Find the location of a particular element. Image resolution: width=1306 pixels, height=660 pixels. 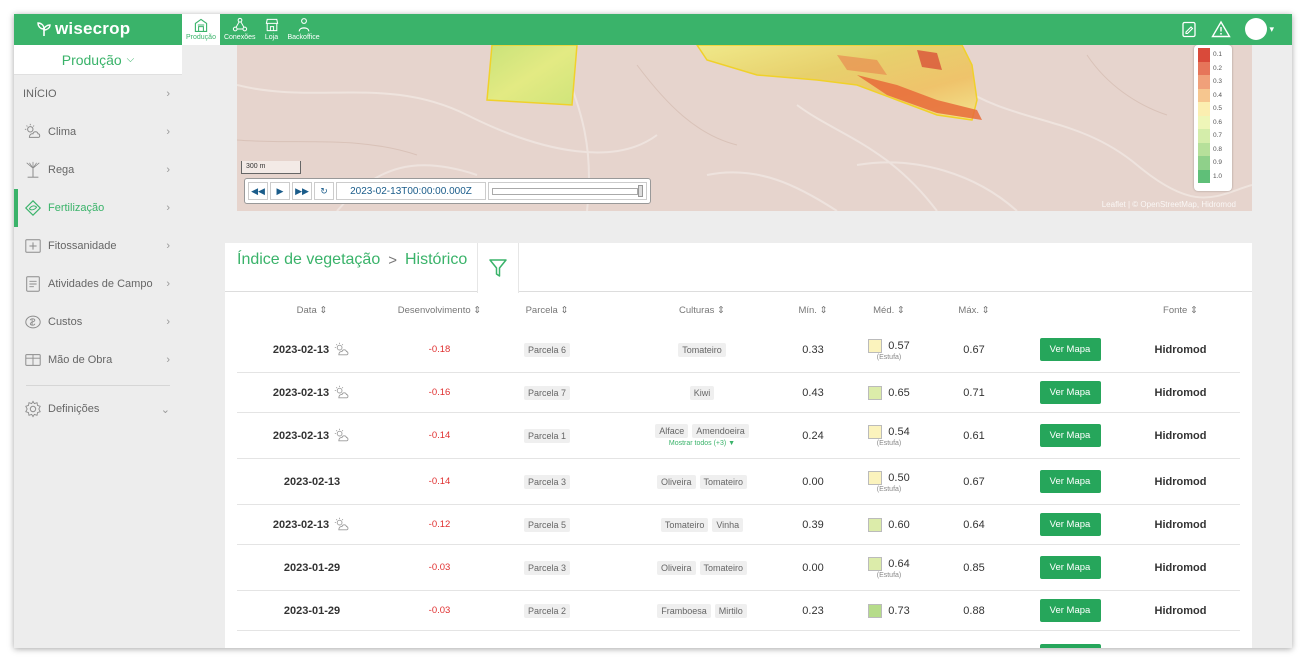

forward-button: ▶▶ is located at coordinates (302, 191).